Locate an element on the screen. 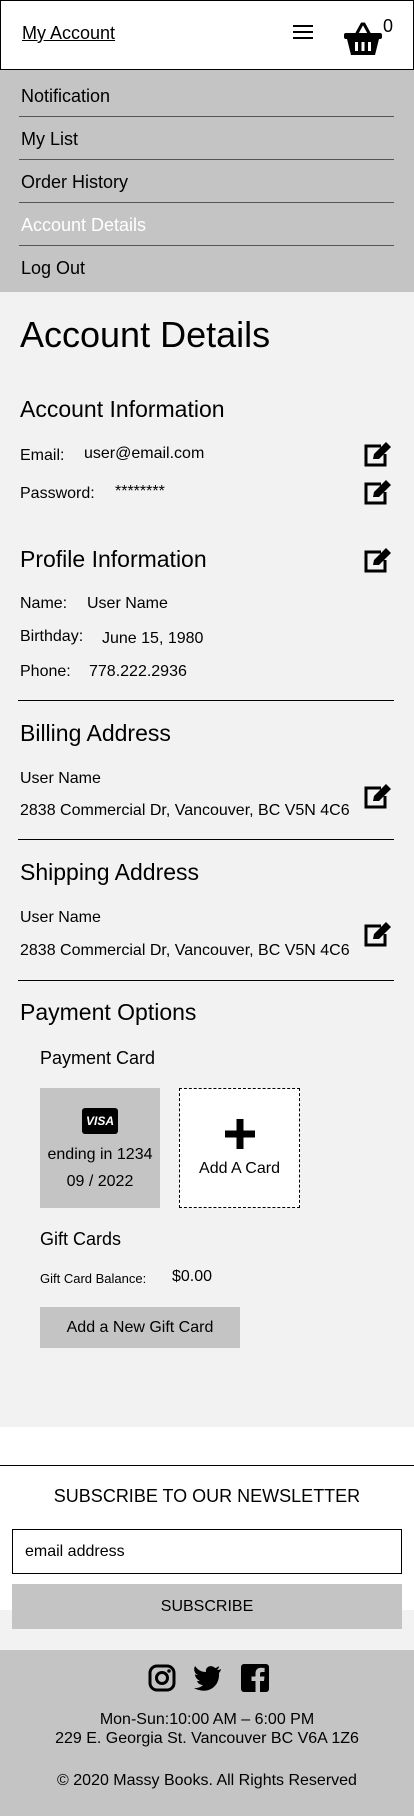 This screenshot has width=414, height=1816. twitter-icon is located at coordinates (208, 1678).